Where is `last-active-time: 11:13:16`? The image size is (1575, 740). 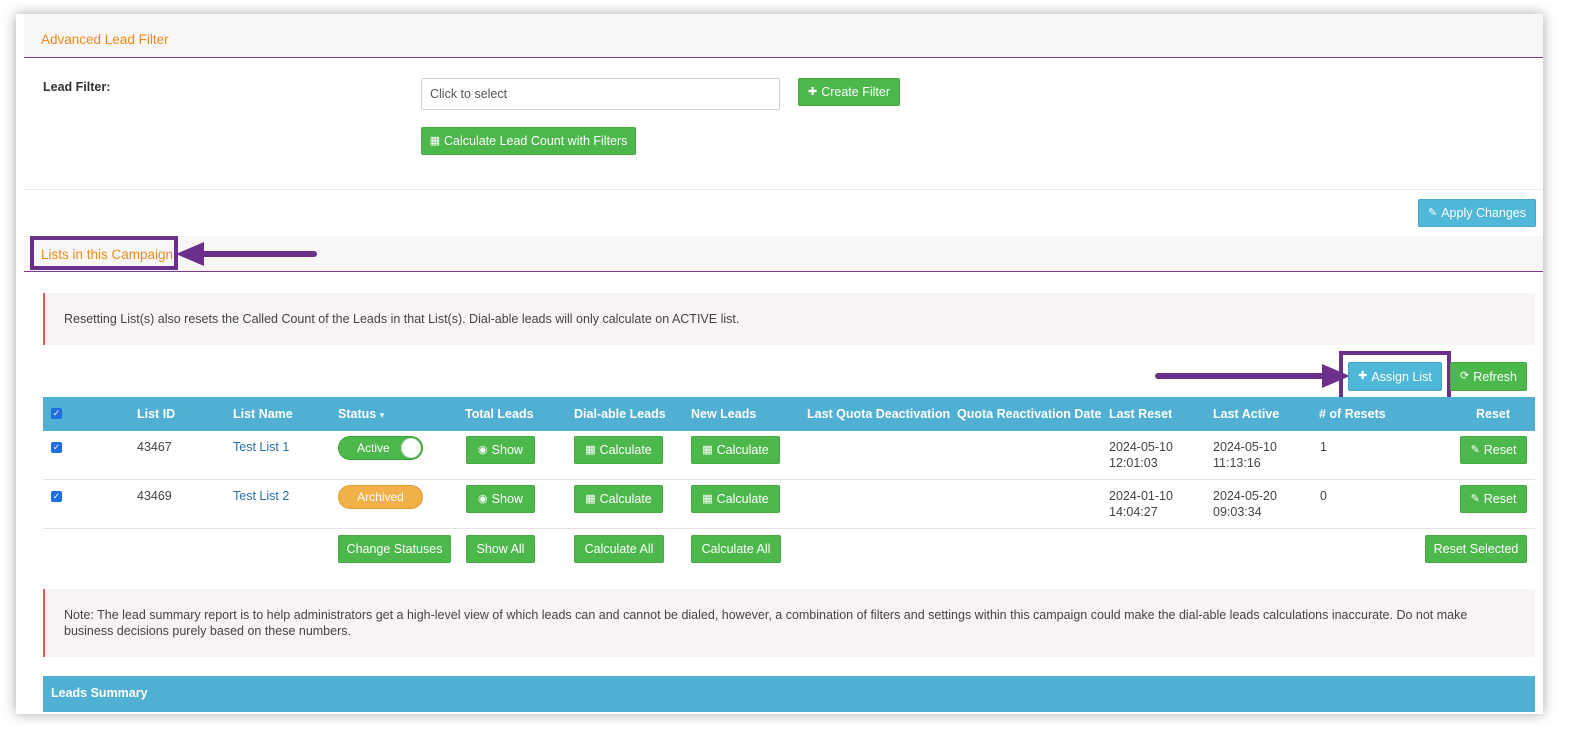 last-active-time: 11:13:16 is located at coordinates (1237, 463).